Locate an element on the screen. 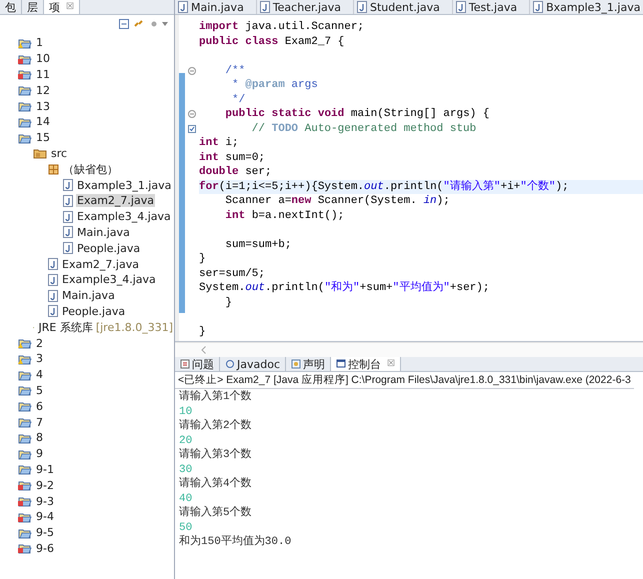  view-tab: 包 is located at coordinates (11, 7).